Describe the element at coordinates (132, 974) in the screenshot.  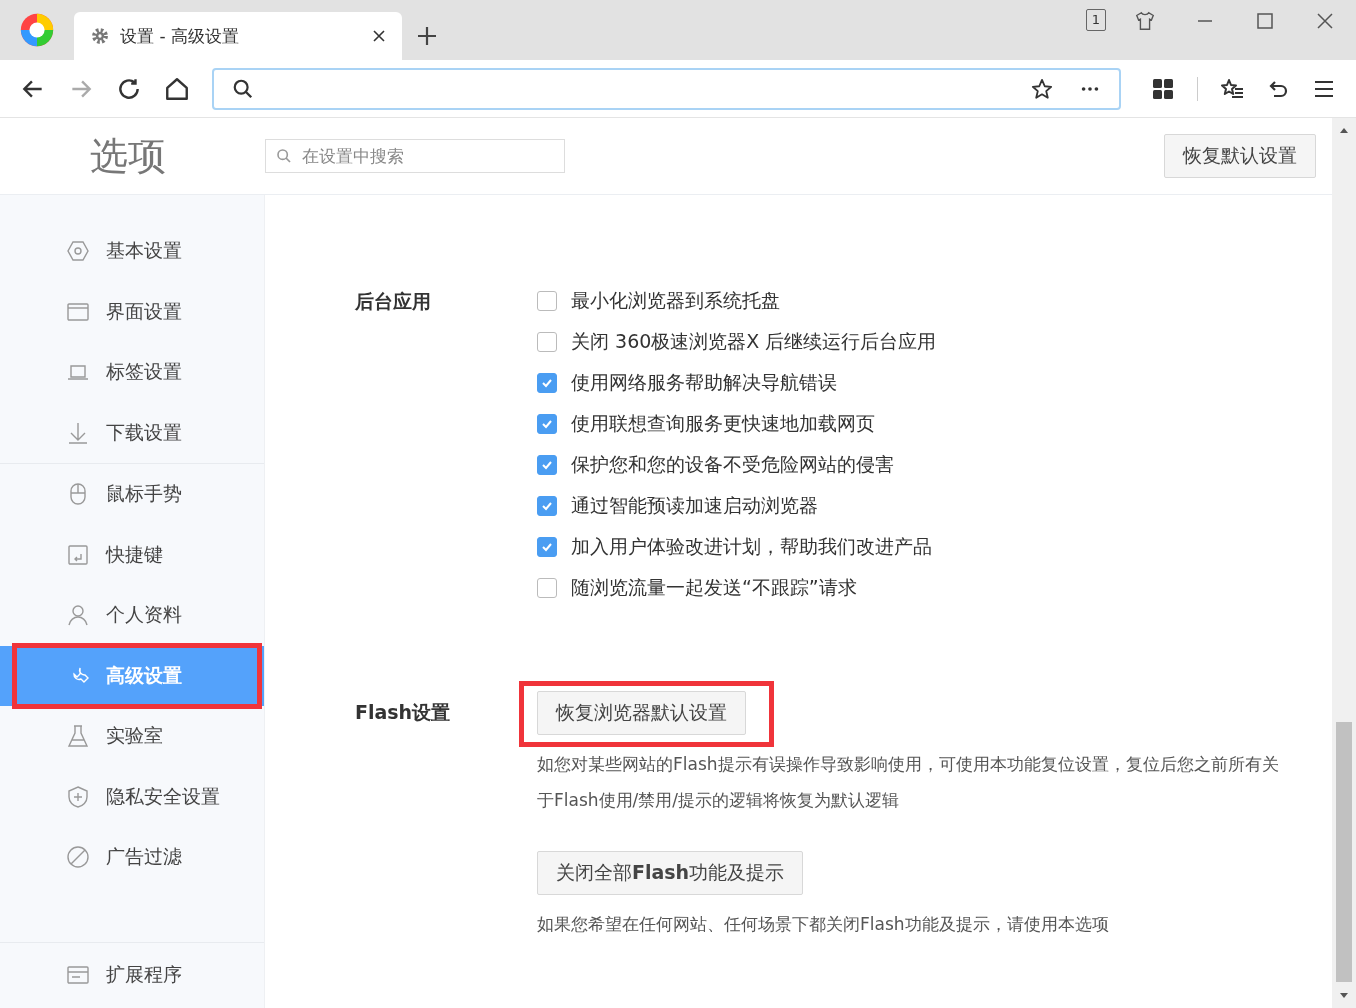
I see `sidebar-item: 扩展程序` at that location.